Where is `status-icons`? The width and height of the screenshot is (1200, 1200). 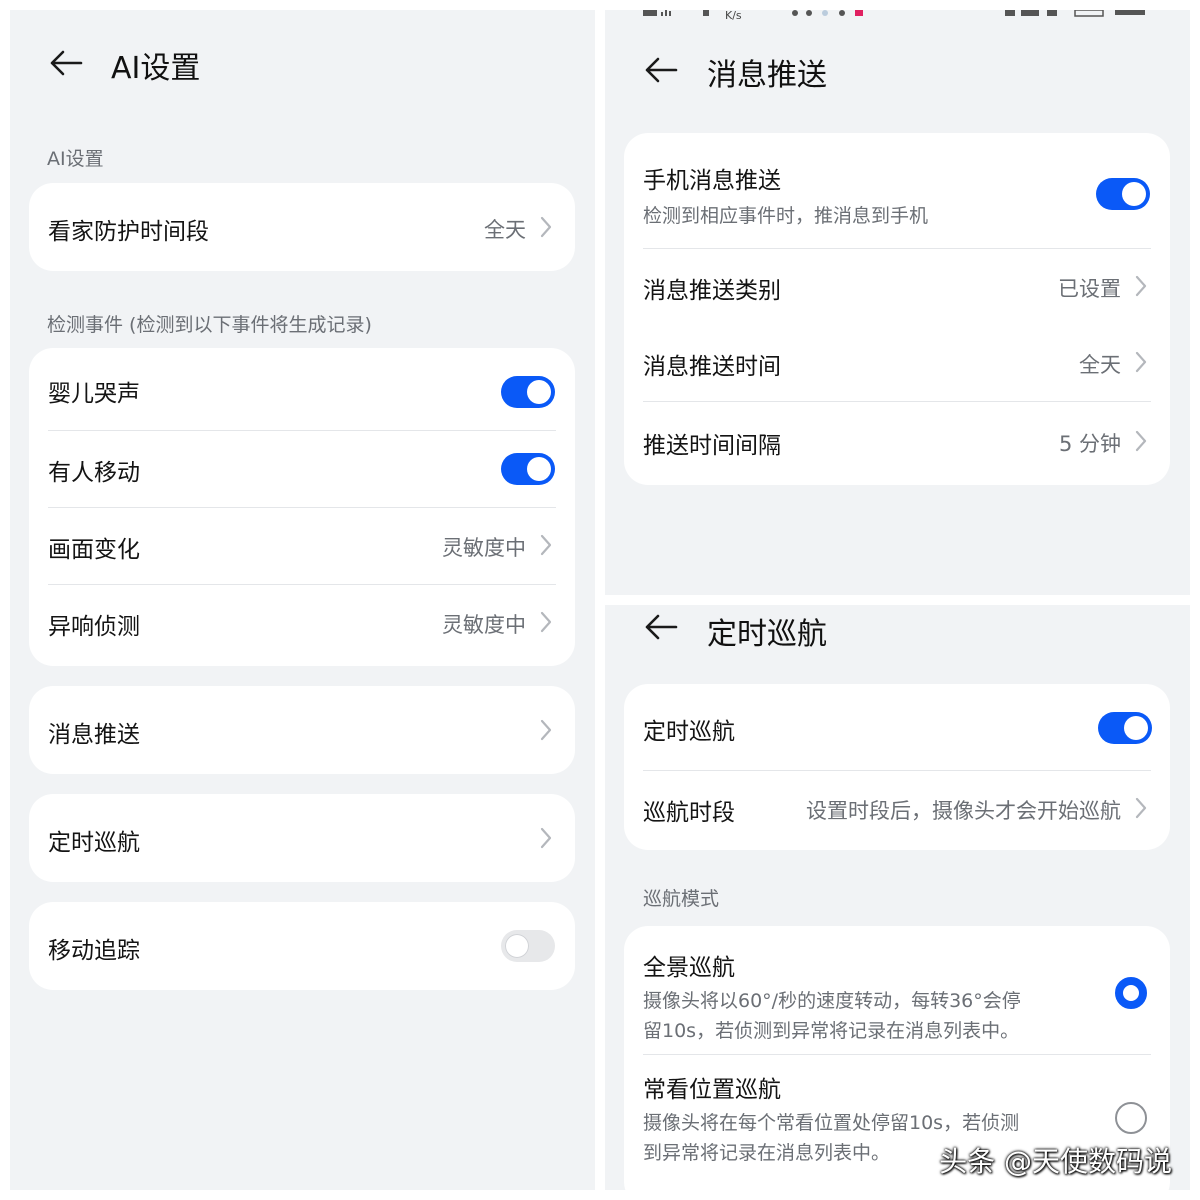
status-icons is located at coordinates (753, 13).